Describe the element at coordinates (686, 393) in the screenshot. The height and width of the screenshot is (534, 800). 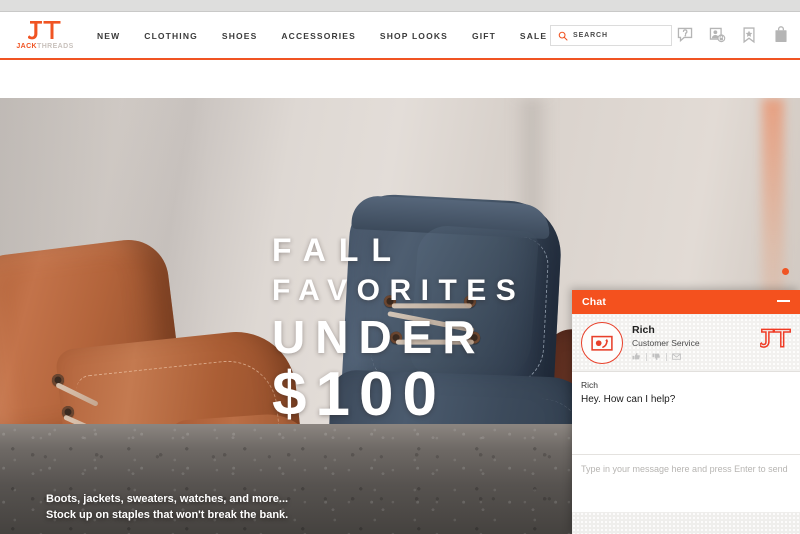
I see `chat-message: Rich Hey. How can I help?` at that location.